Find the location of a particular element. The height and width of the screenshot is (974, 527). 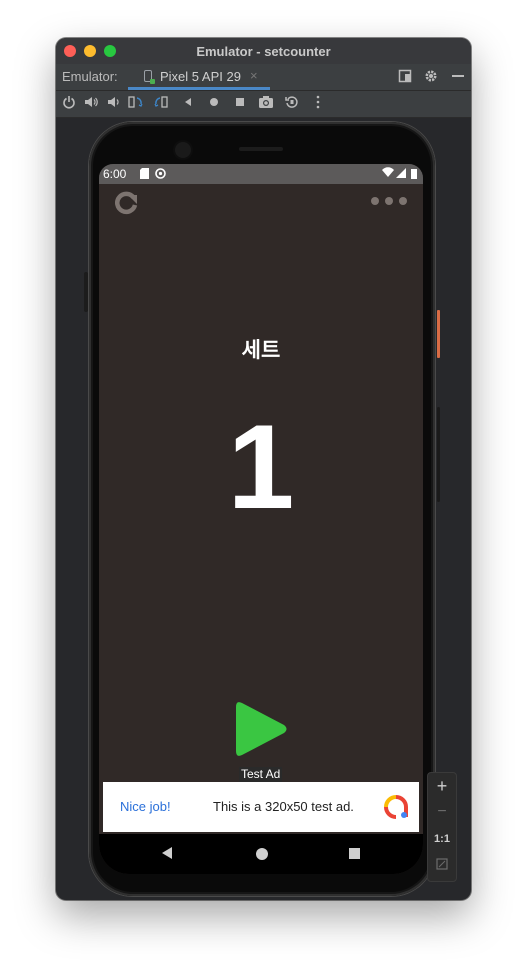

tab-active-indicator is located at coordinates (199, 88).